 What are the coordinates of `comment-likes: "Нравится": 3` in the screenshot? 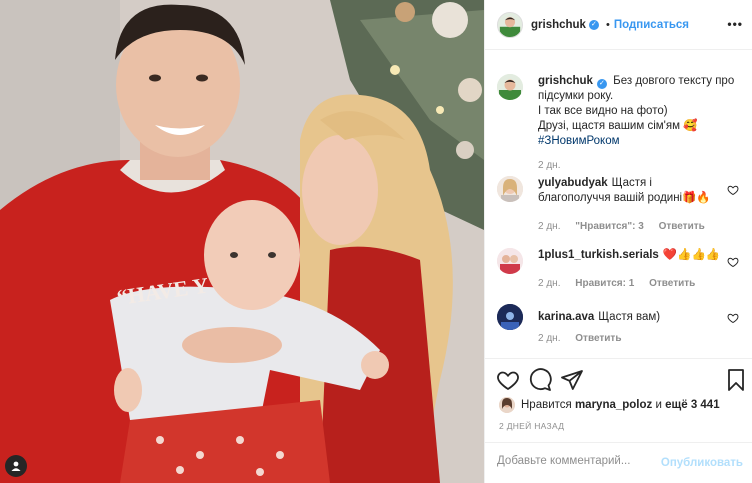 It's located at (609, 226).